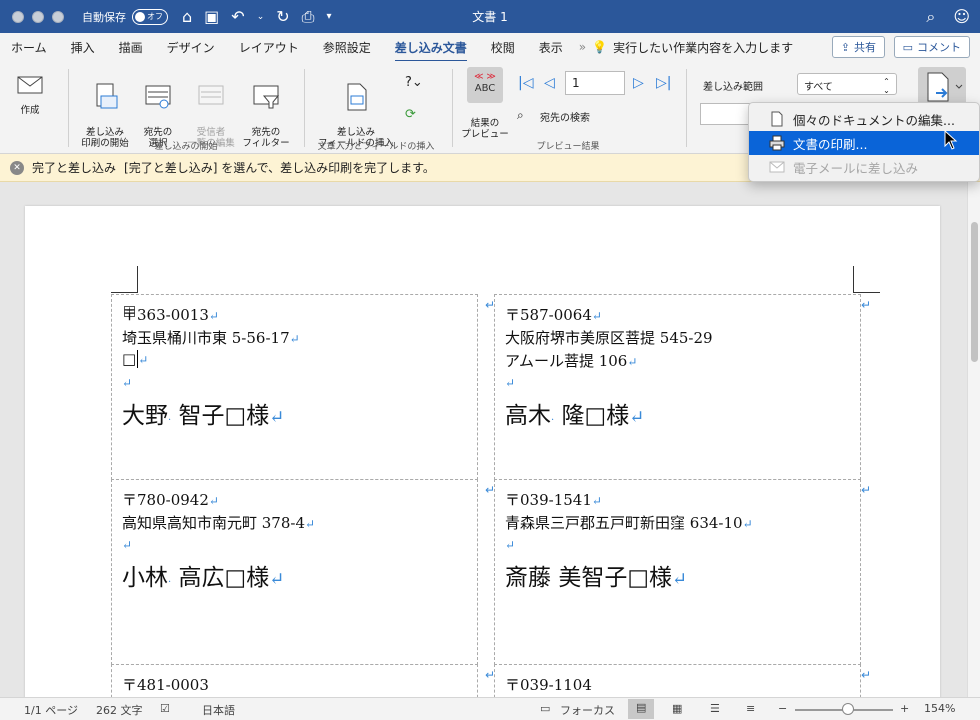  Describe the element at coordinates (356, 110) in the screenshot. I see `insert-merge-field-button: 差し込み フィールドの挿入` at that location.